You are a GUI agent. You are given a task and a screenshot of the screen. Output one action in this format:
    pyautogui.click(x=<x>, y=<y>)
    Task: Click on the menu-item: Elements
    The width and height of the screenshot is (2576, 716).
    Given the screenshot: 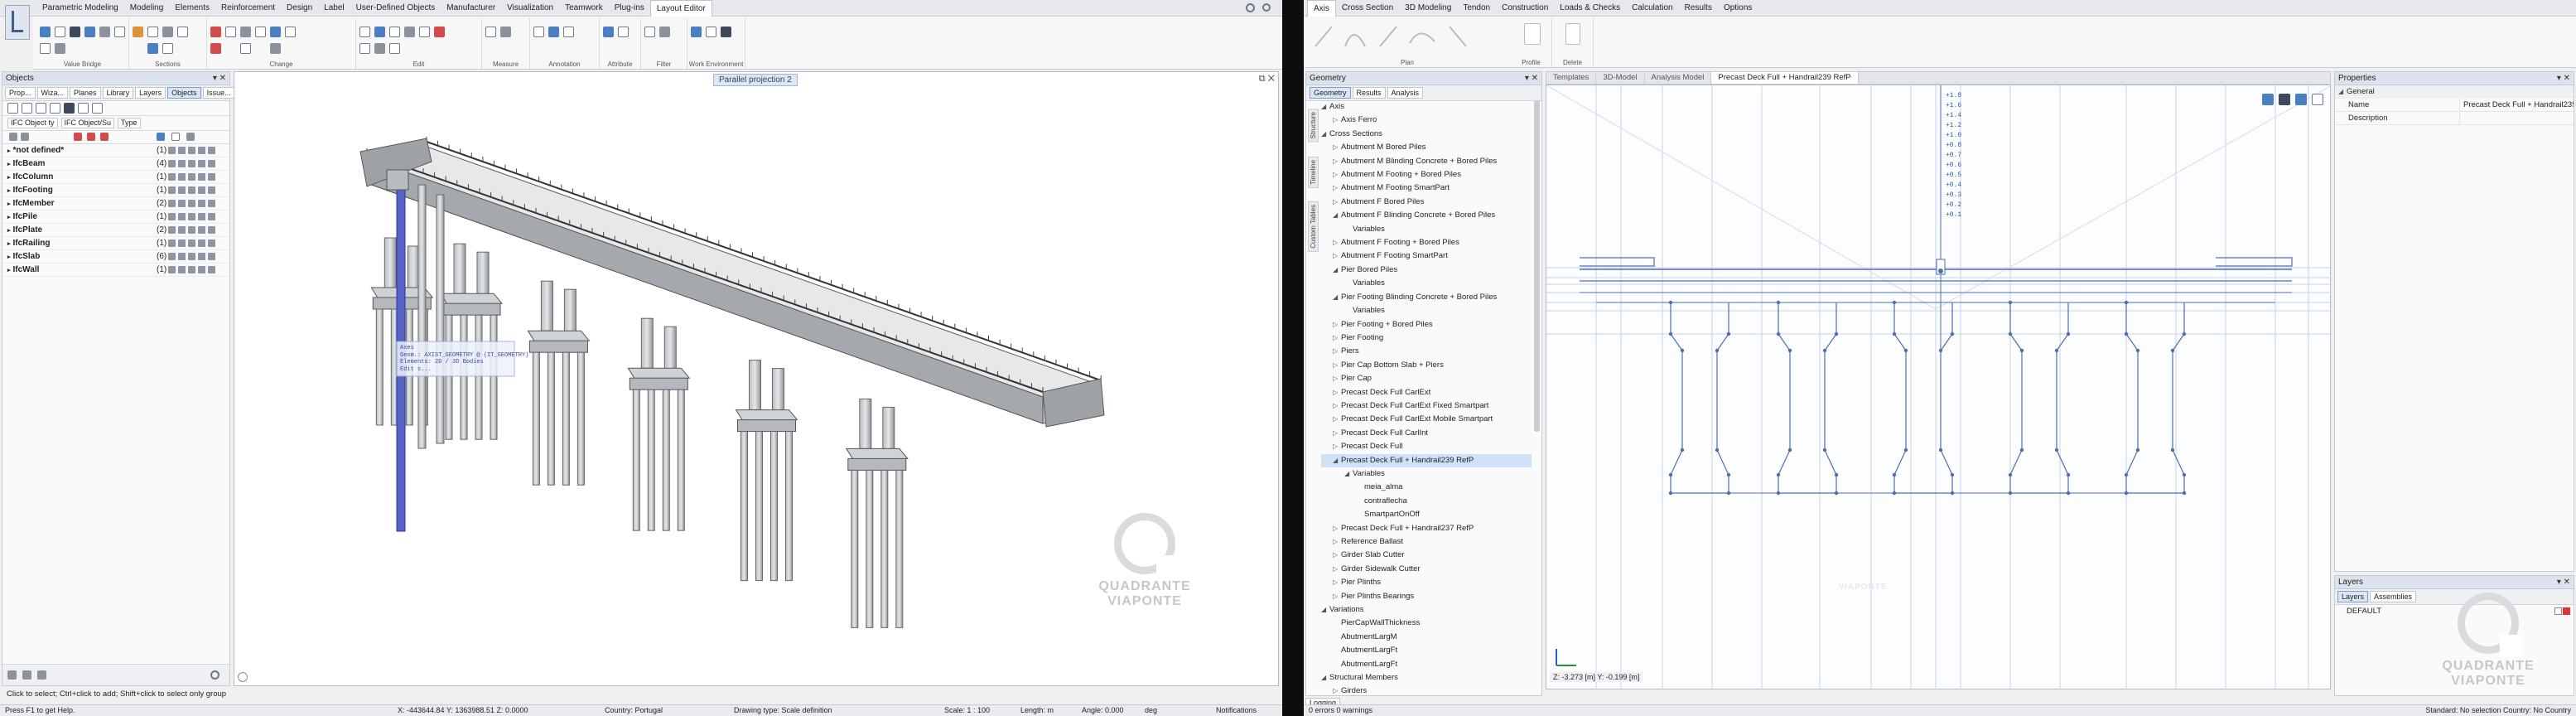 What is the action you would take?
    pyautogui.click(x=192, y=8)
    